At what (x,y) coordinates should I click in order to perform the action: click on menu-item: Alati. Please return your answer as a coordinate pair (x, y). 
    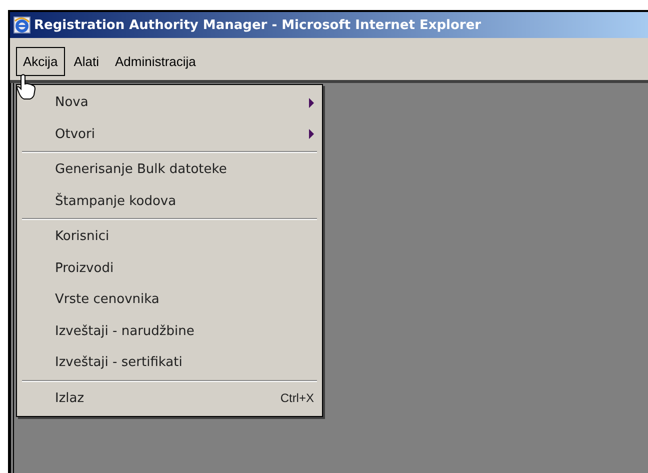
    Looking at the image, I should click on (86, 61).